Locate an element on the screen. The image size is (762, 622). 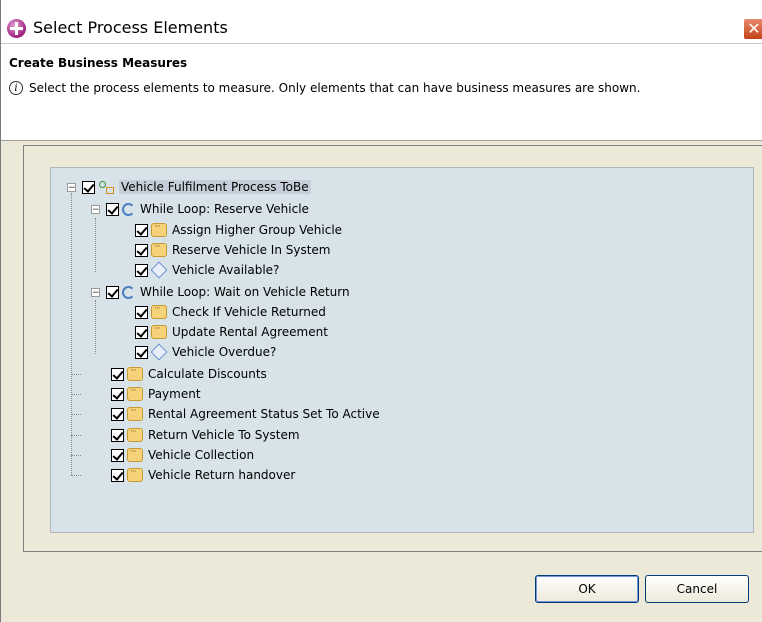
tree-item-label: Vehicle Return handover is located at coordinates (222, 475).